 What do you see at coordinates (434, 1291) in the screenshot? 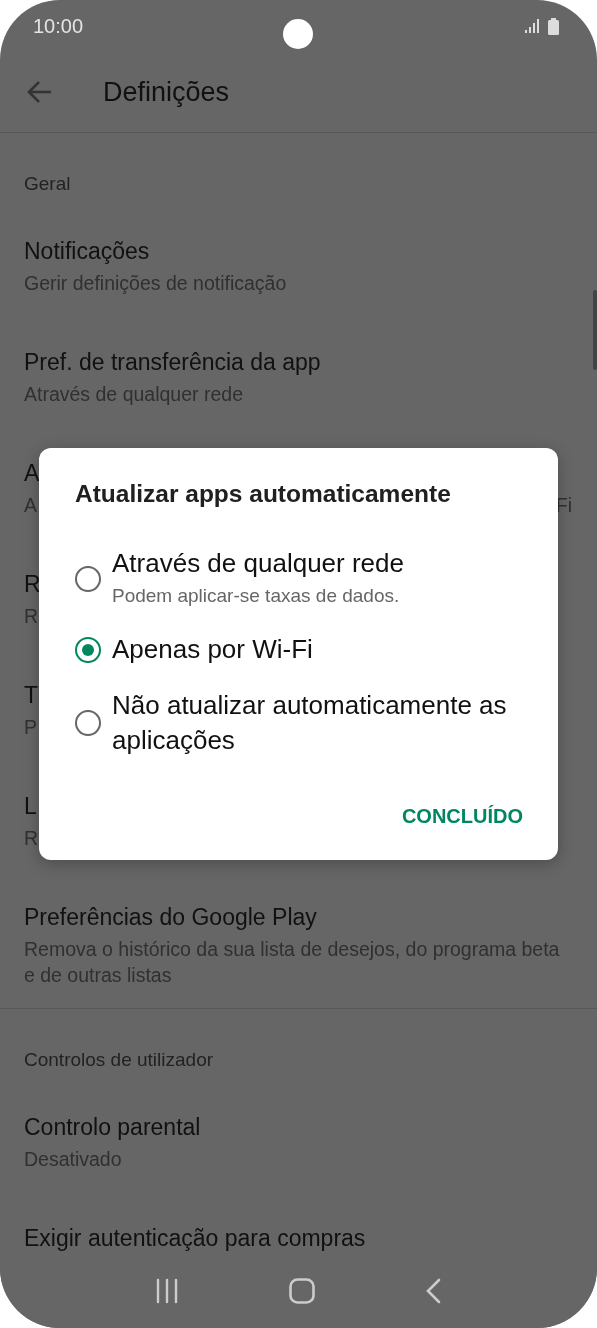
I see `back-icon` at bounding box center [434, 1291].